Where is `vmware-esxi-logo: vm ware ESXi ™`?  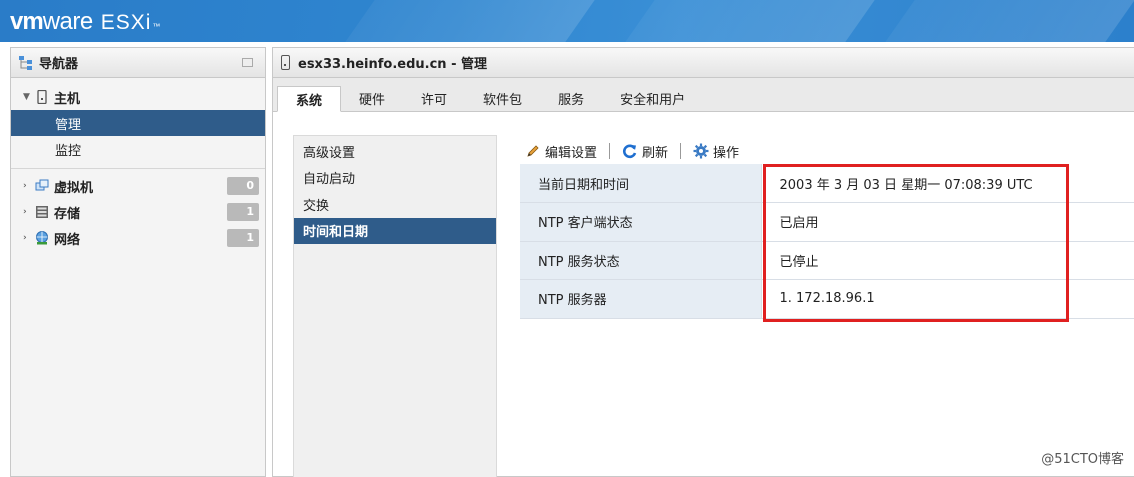 vmware-esxi-logo: vm ware ESXi ™ is located at coordinates (85, 22).